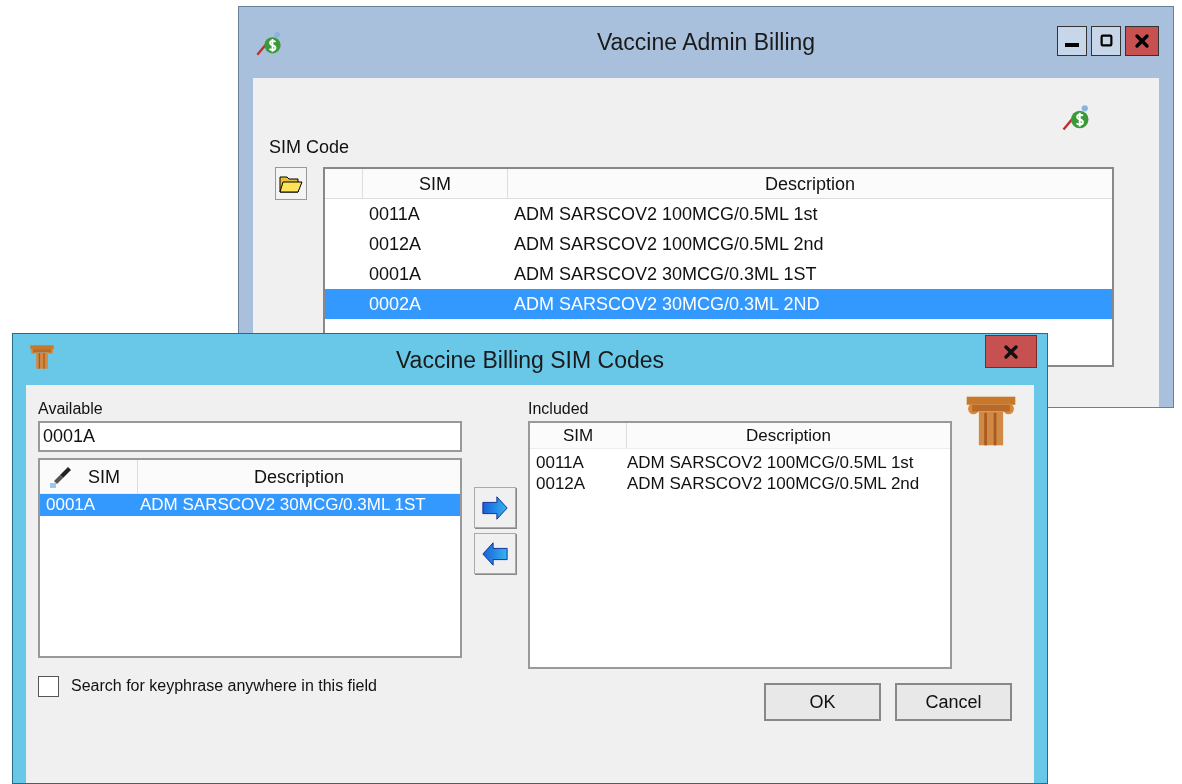 Image resolution: width=1182 pixels, height=784 pixels. What do you see at coordinates (283, 505) in the screenshot?
I see `list-cell-text: ADM SARSCOV2 30MCG/0.3ML 1ST` at bounding box center [283, 505].